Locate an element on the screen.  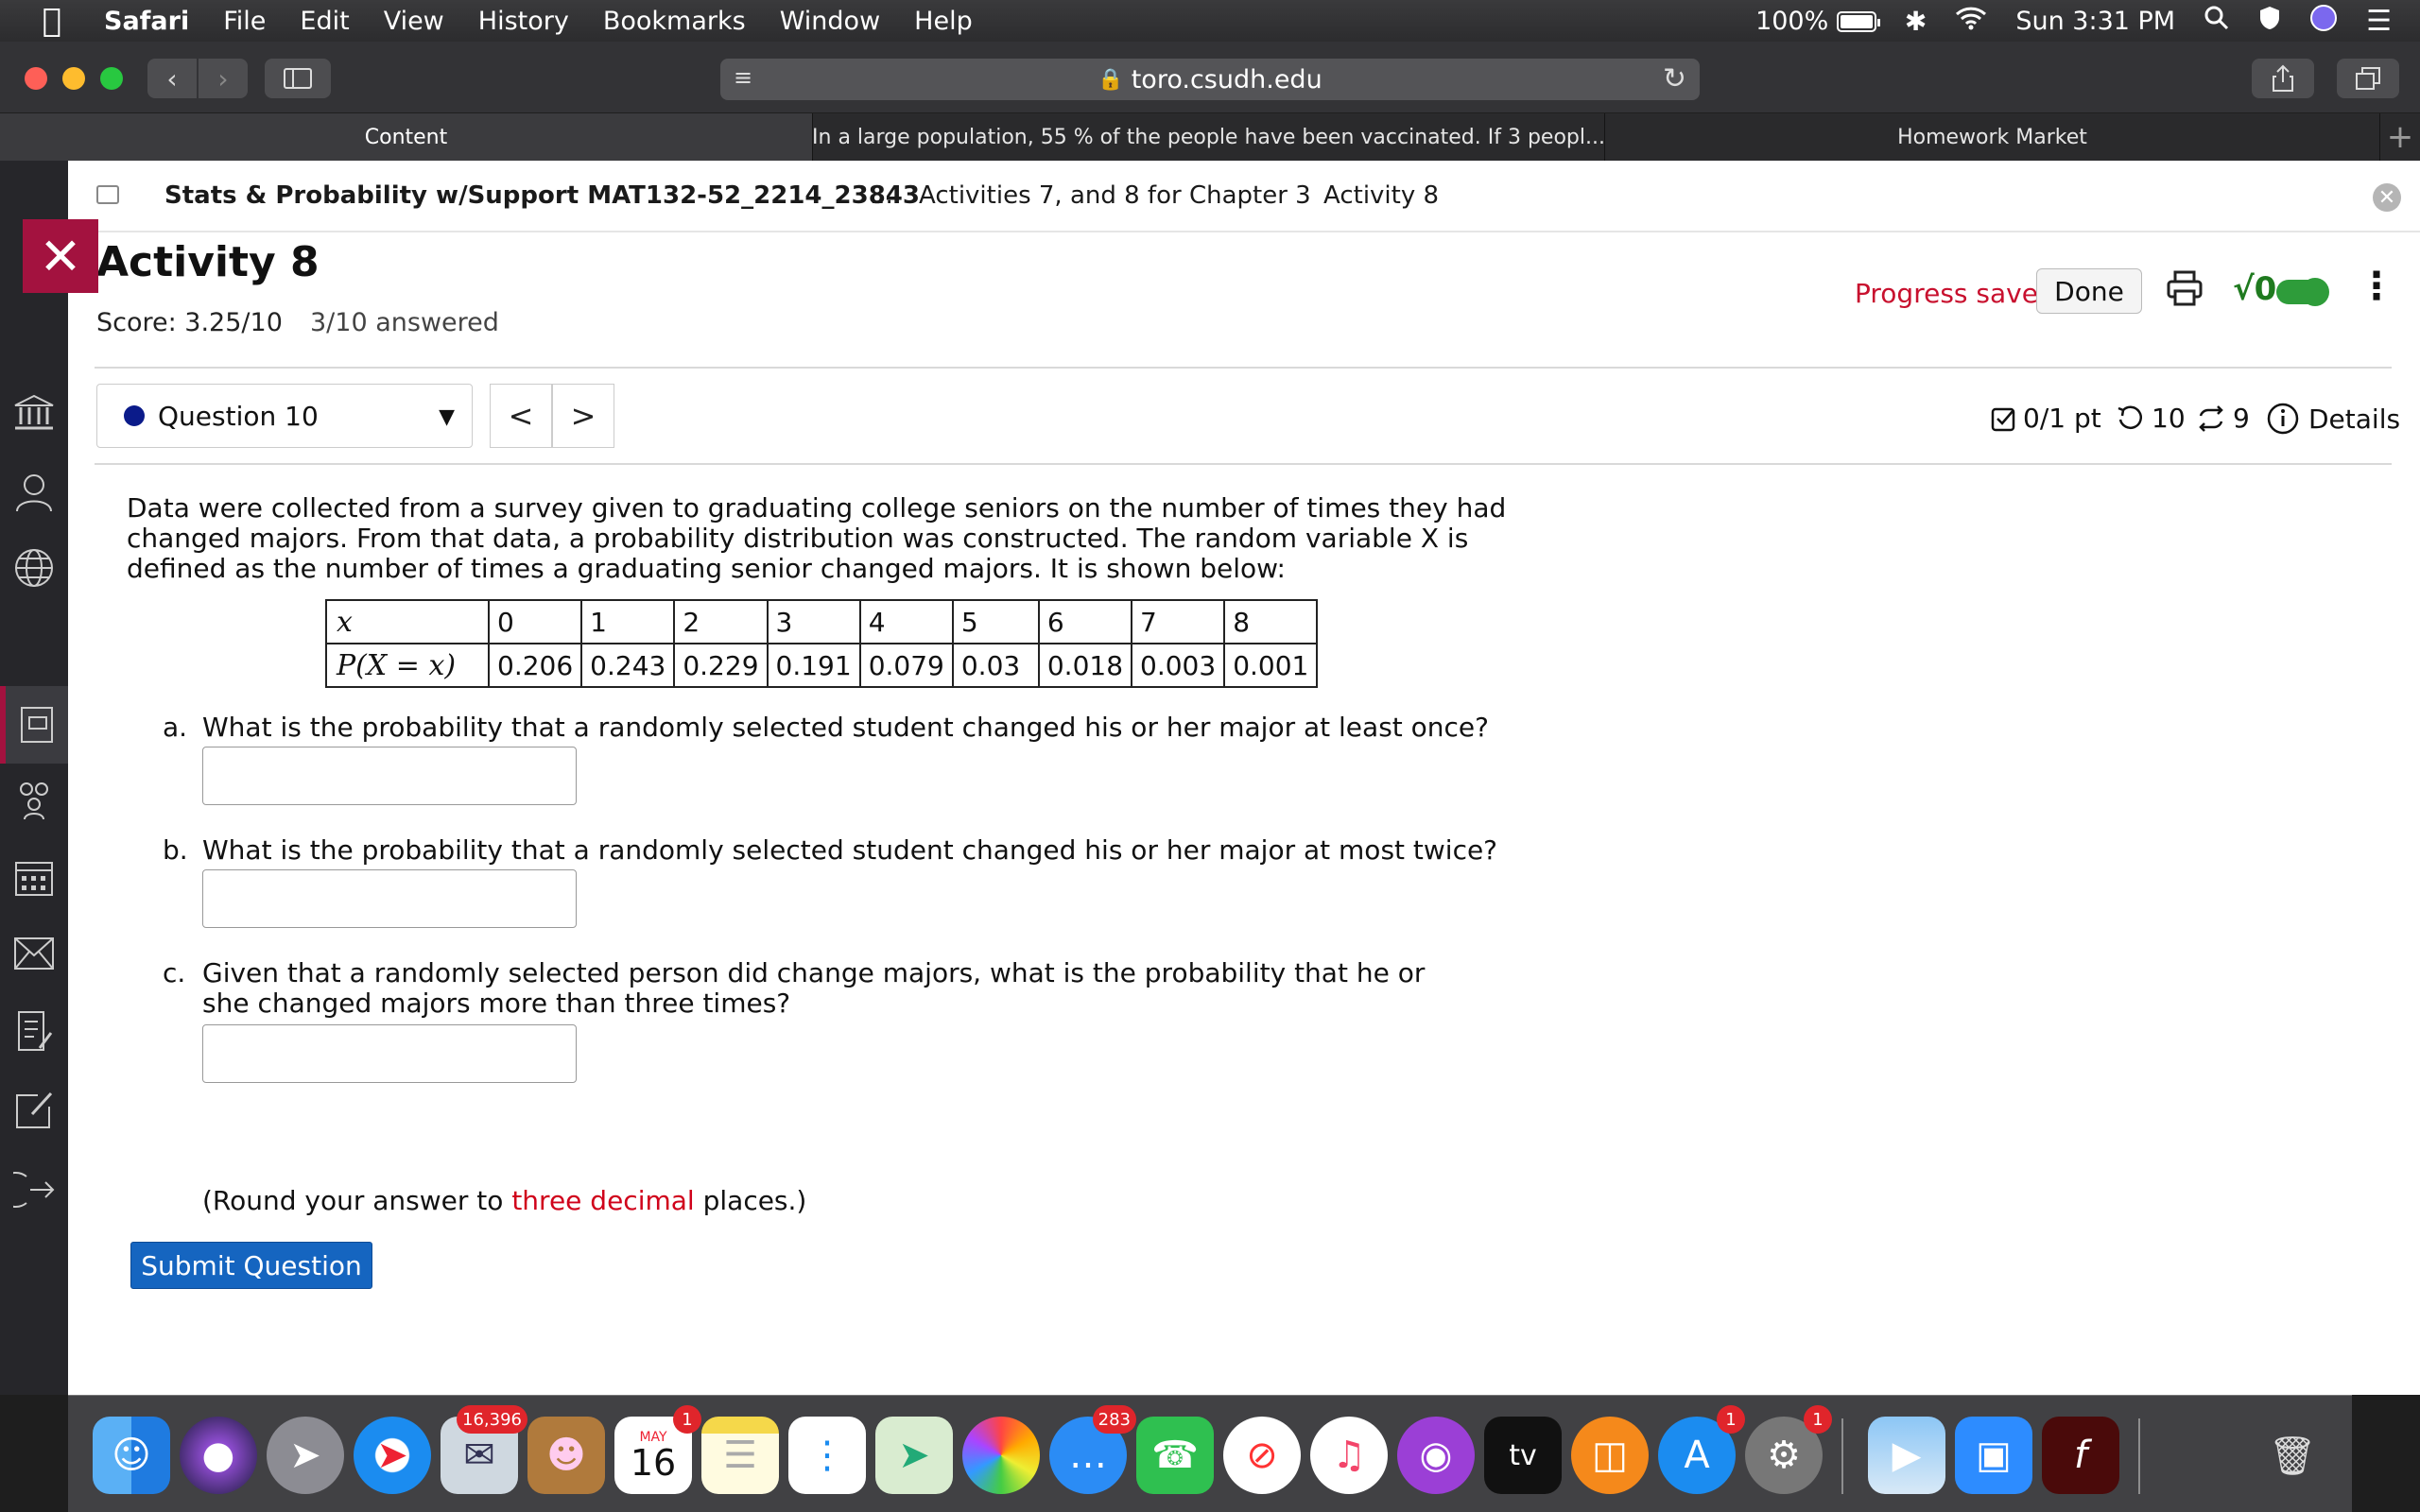
apple-tv-icon: tv is located at coordinates (1523, 1455).